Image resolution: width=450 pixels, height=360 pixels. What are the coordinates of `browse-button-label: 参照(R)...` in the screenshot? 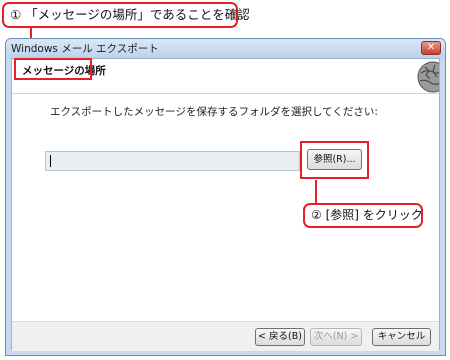 It's located at (334, 159).